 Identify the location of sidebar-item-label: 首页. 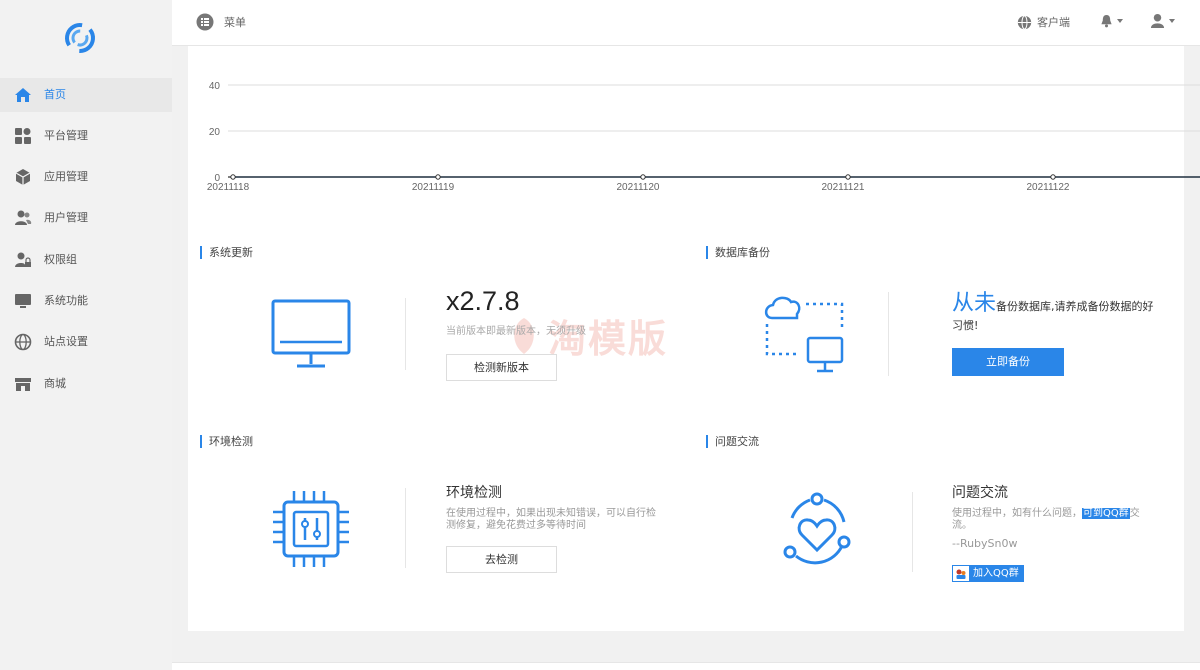
(55, 94).